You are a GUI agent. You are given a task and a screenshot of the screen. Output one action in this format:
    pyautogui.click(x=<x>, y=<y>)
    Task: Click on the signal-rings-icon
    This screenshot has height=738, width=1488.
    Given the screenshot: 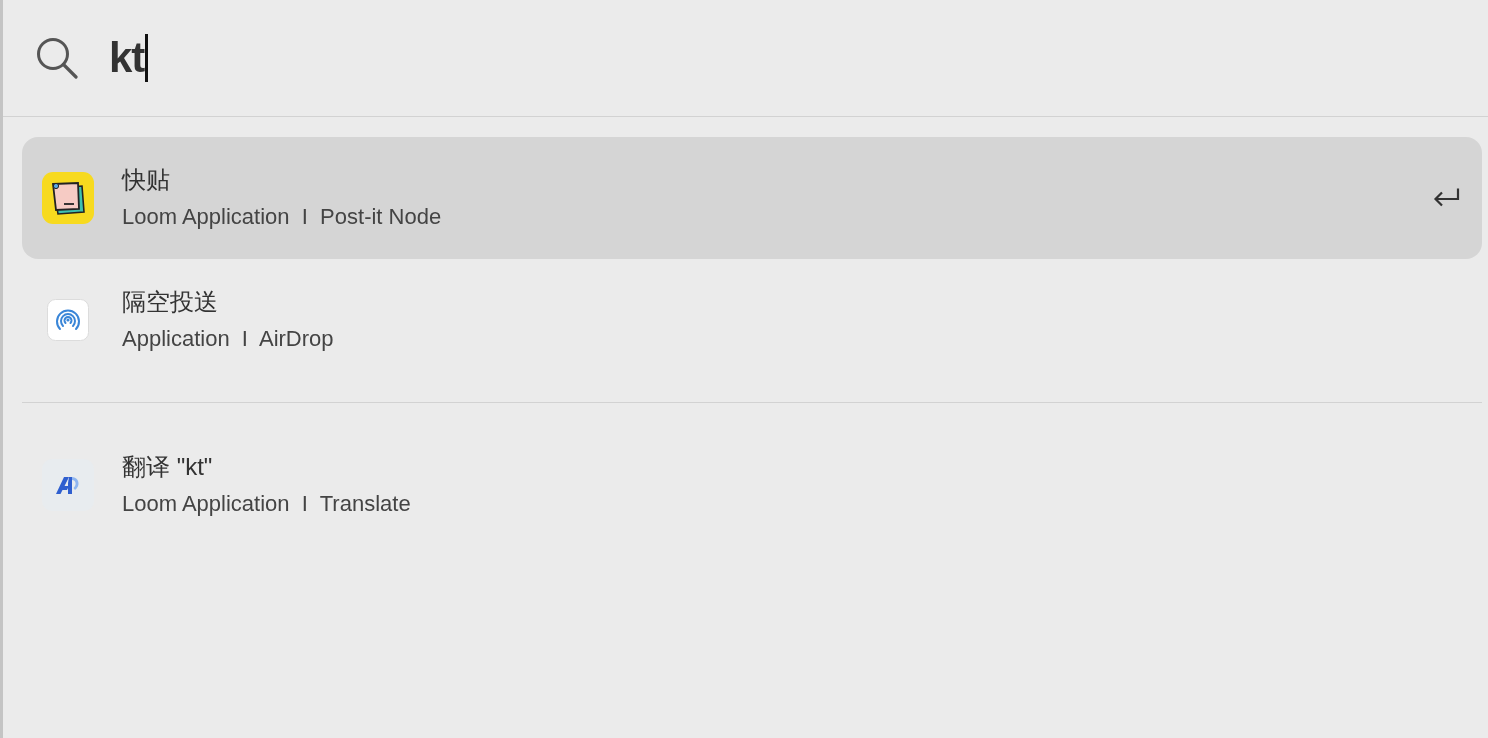 What is the action you would take?
    pyautogui.click(x=68, y=320)
    